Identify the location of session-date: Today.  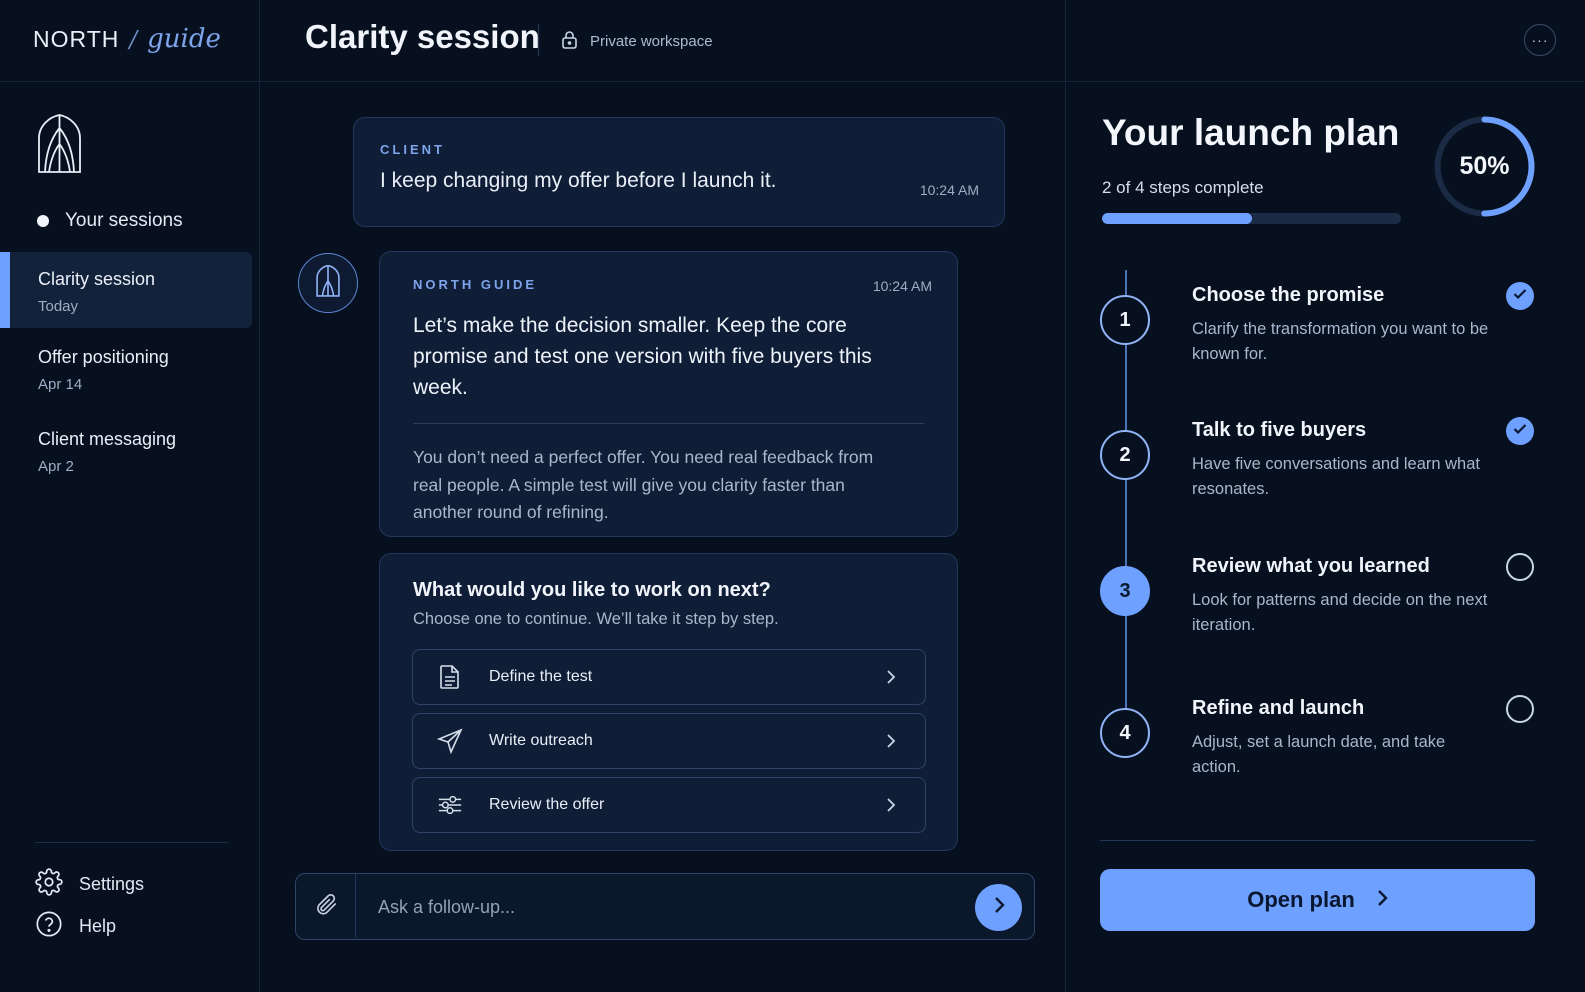
(58, 306).